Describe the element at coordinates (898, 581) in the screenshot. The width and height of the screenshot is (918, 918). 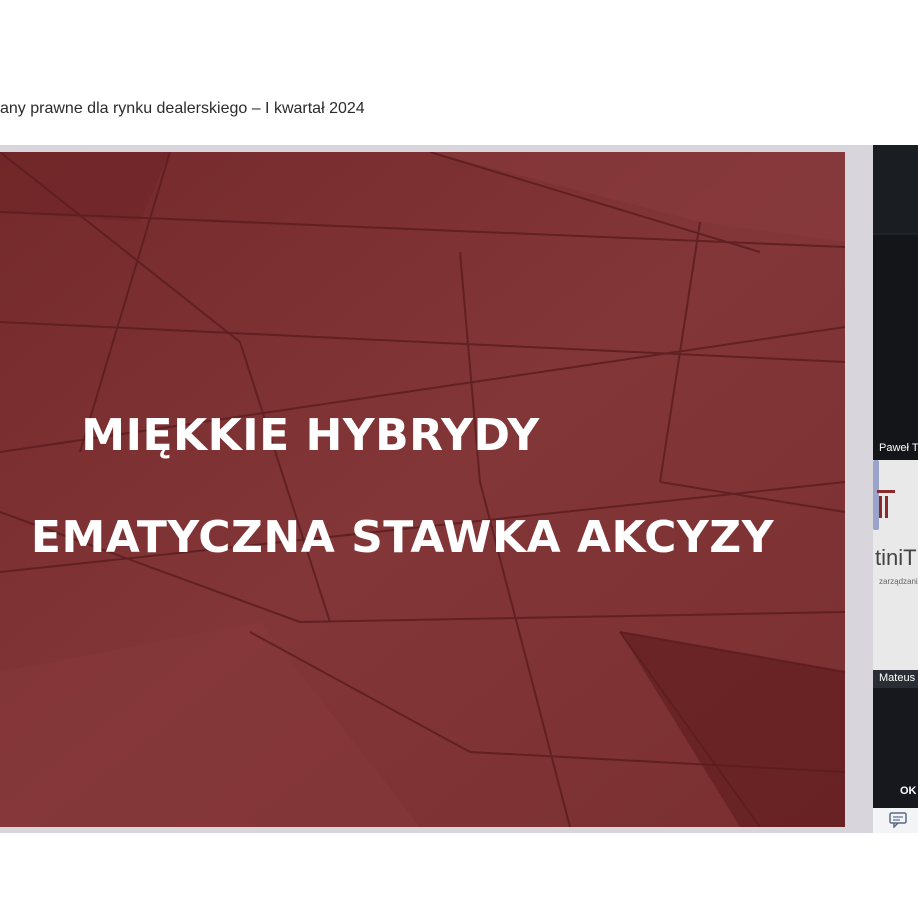
I see `company-logo-subtext: zarządzanie` at that location.